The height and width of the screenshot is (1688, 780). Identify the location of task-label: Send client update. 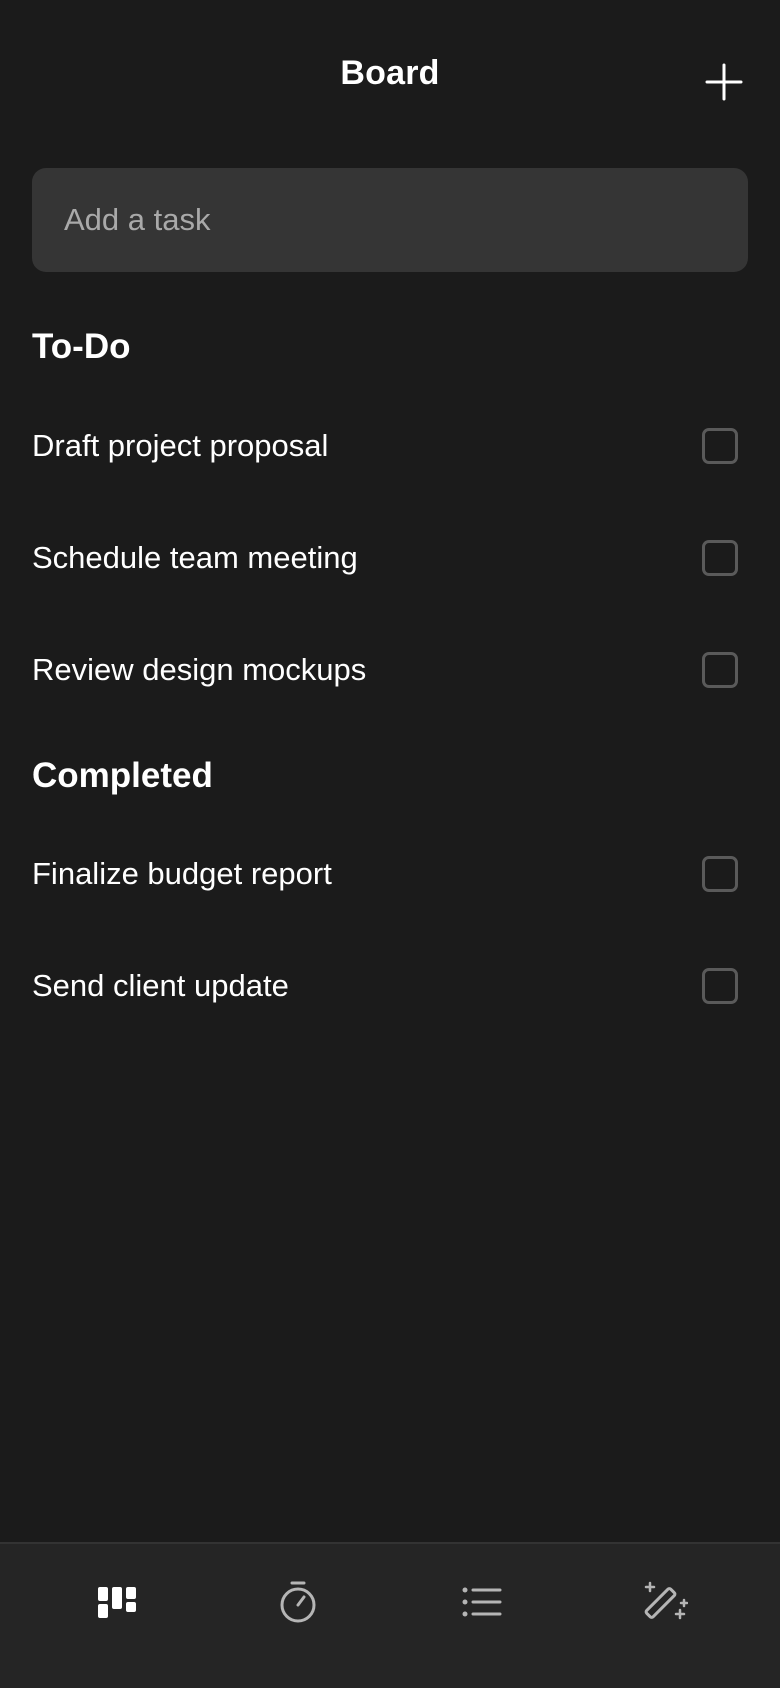
(160, 985).